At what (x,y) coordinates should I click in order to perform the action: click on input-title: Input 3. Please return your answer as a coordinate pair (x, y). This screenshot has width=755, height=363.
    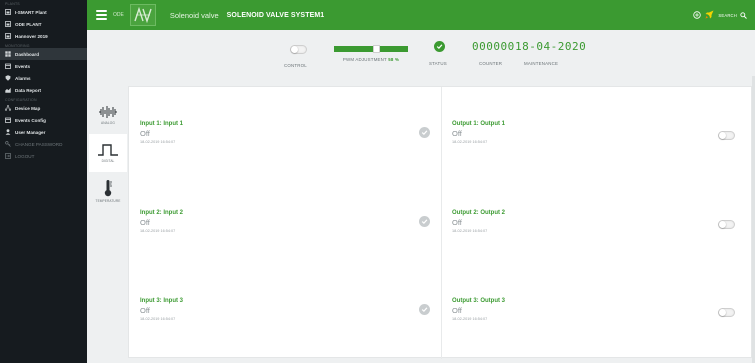
    Looking at the image, I should click on (161, 301).